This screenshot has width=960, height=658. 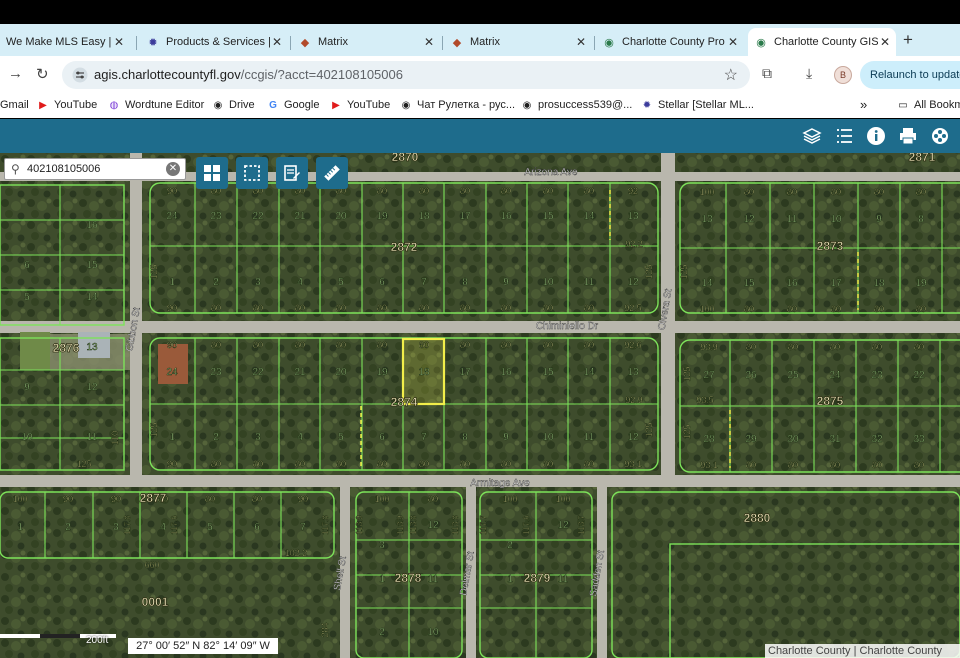 What do you see at coordinates (203, 646) in the screenshot?
I see `coordinate-readout: 27° 00′ 52″ N 82° 14′ 09″ W` at bounding box center [203, 646].